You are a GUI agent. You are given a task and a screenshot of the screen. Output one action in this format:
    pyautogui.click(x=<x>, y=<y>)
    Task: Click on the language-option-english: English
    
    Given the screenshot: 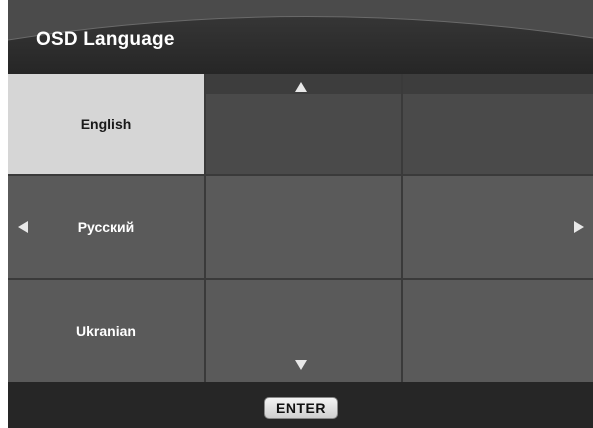 What is the action you would take?
    pyautogui.click(x=106, y=124)
    